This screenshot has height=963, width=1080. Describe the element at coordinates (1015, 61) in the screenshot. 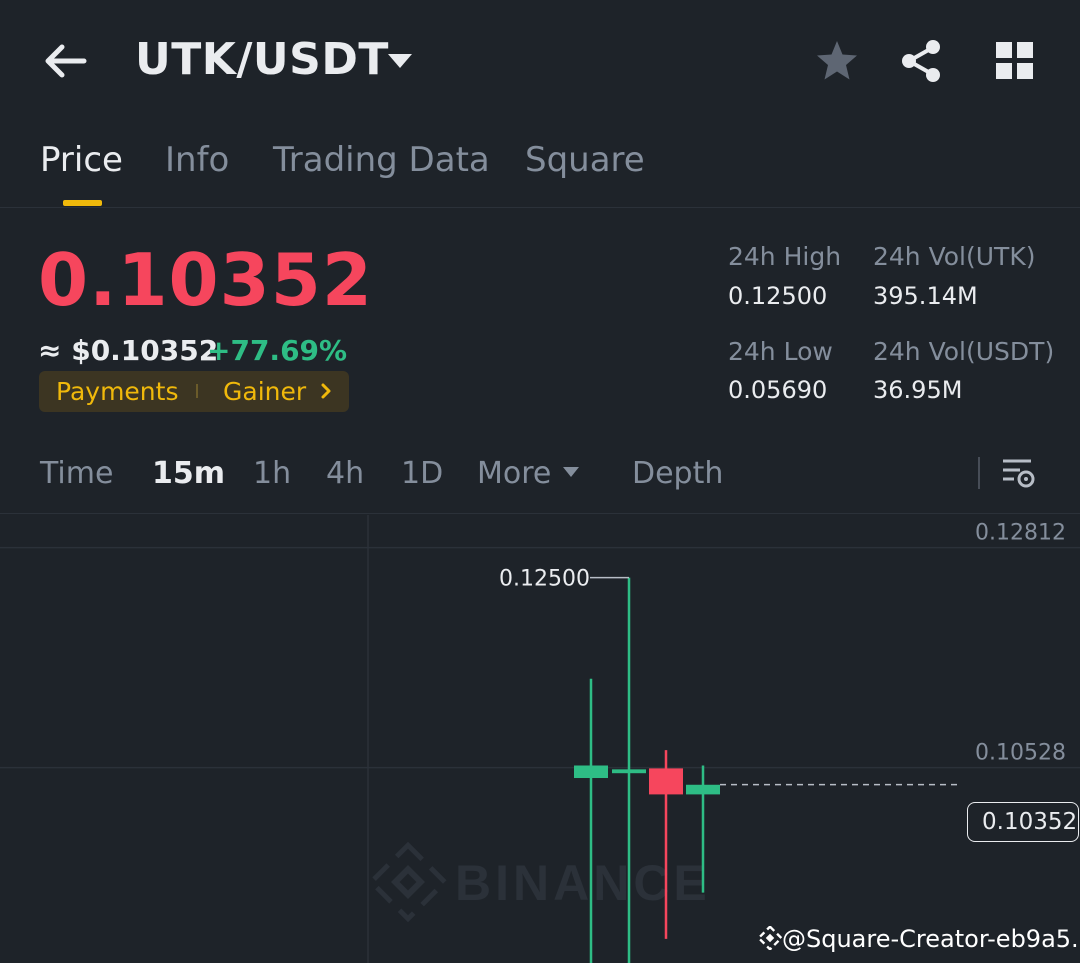

I see `grid-icon` at that location.